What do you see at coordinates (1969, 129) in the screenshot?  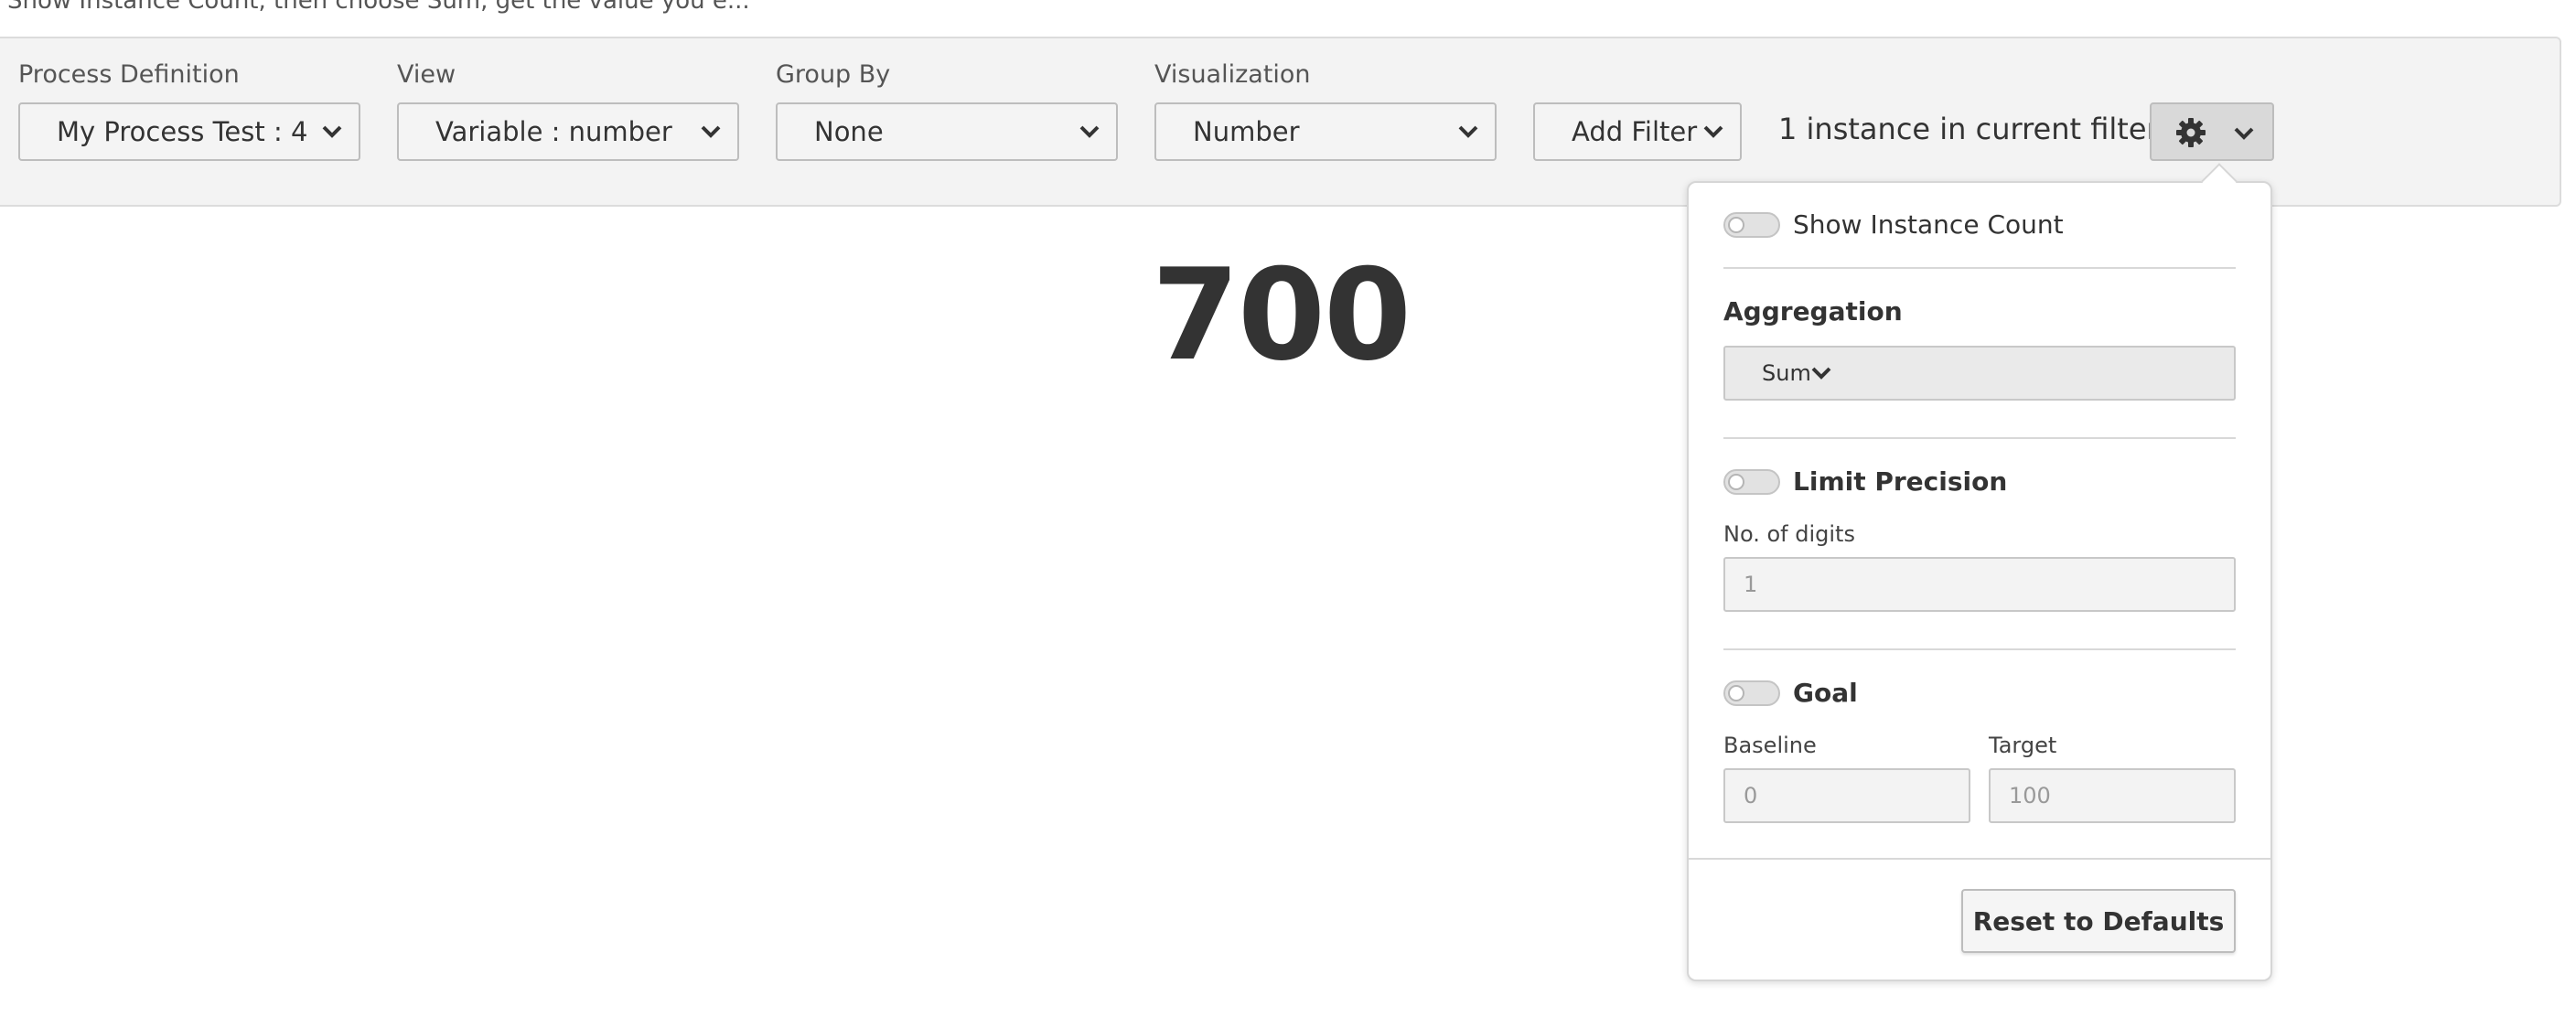 I see `instance-count-text: 1 instance in current filter` at bounding box center [1969, 129].